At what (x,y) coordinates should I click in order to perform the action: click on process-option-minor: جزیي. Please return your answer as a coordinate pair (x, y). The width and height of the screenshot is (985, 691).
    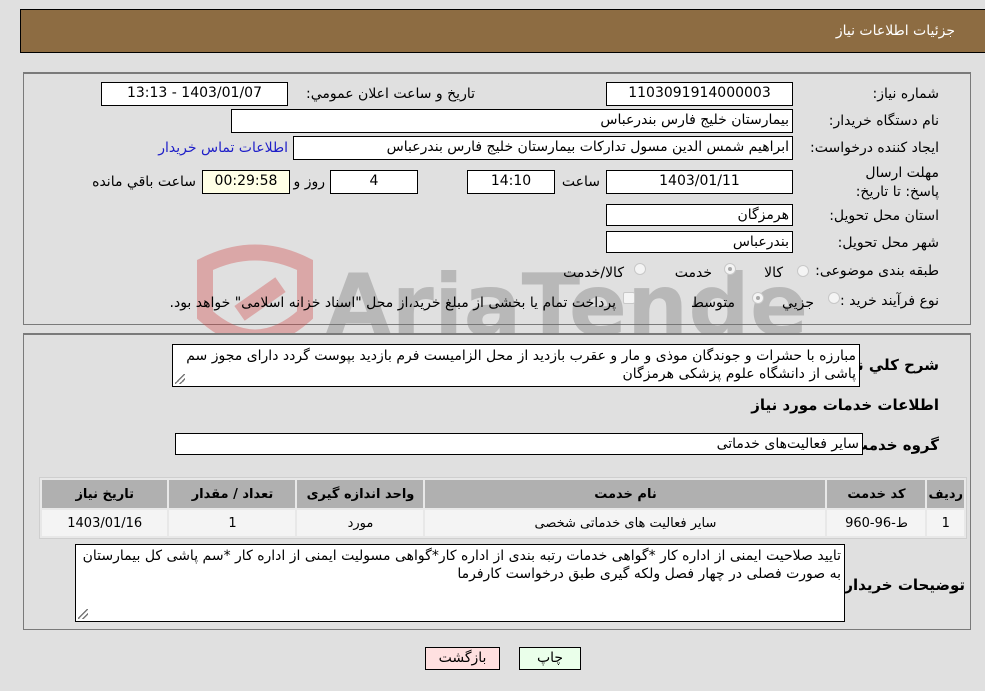
    Looking at the image, I should click on (798, 303).